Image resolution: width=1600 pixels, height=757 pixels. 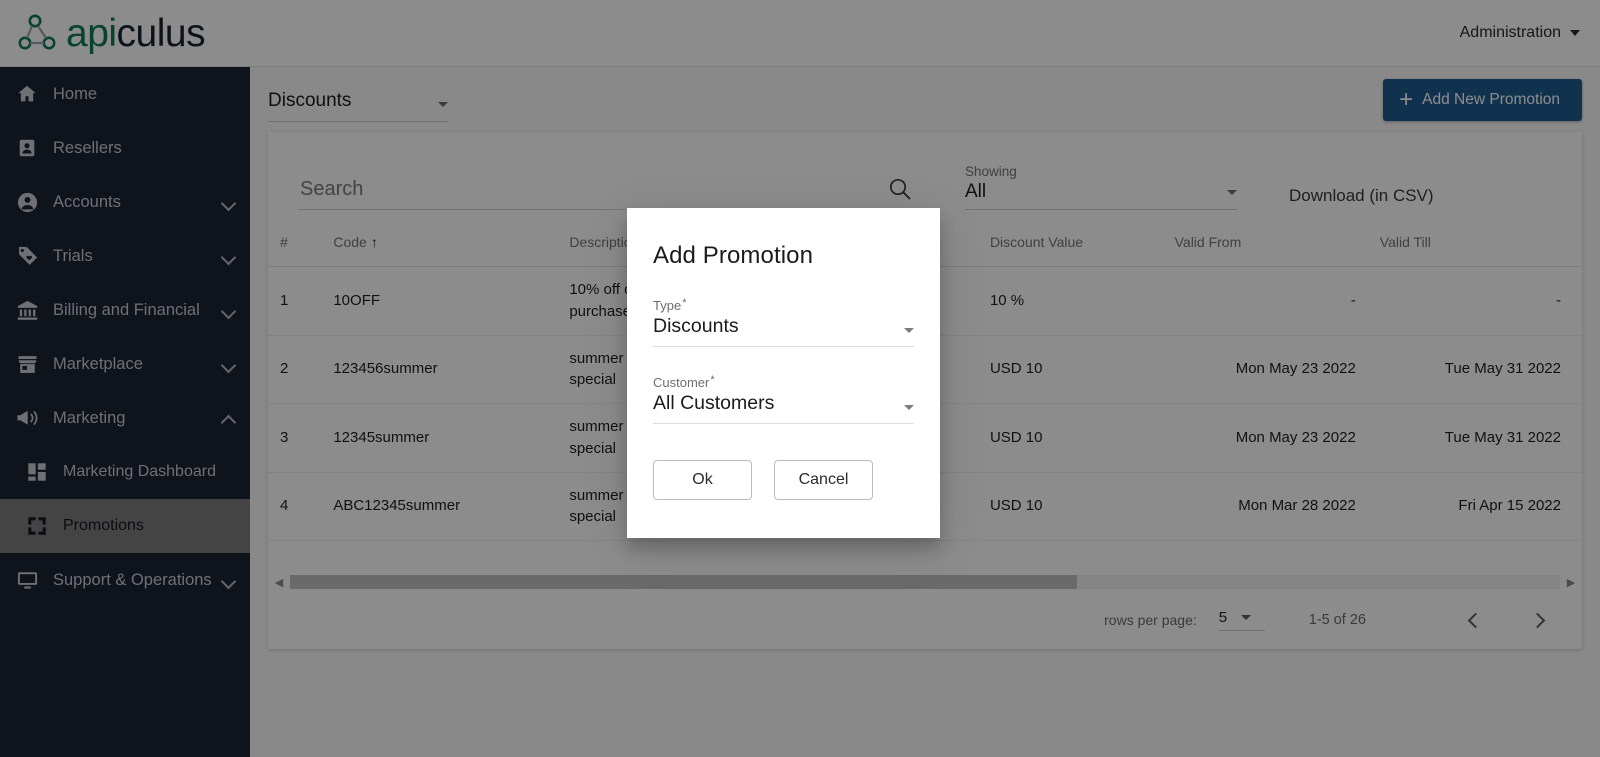 What do you see at coordinates (783, 408) in the screenshot?
I see `customer-select: All Customers` at bounding box center [783, 408].